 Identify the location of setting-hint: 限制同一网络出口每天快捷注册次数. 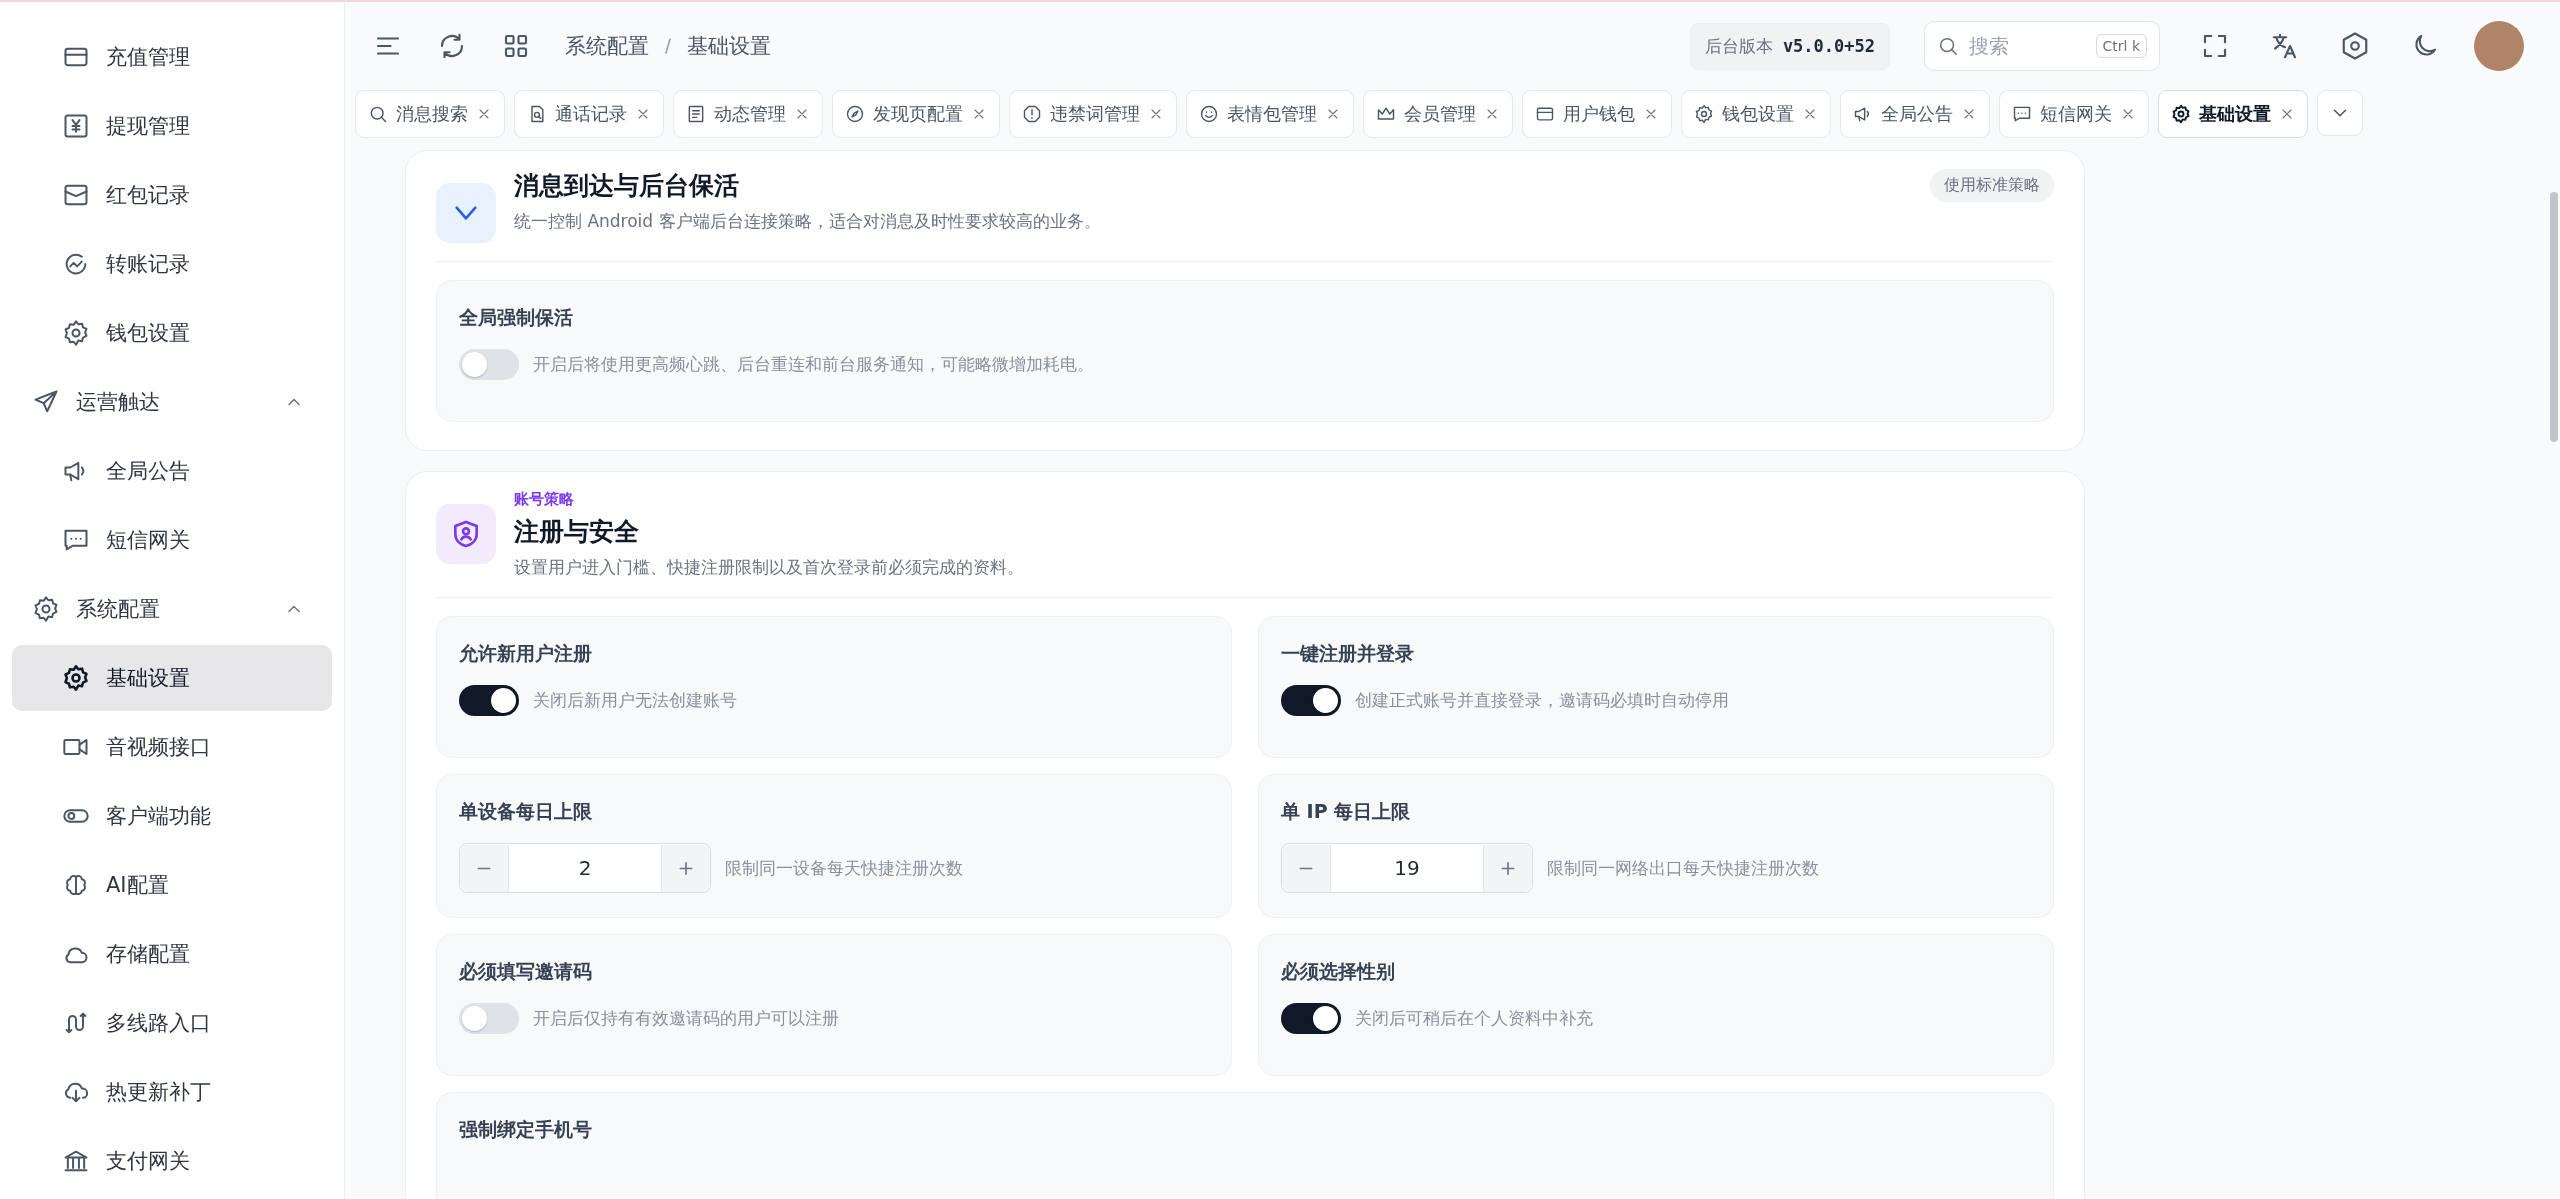
(1683, 868).